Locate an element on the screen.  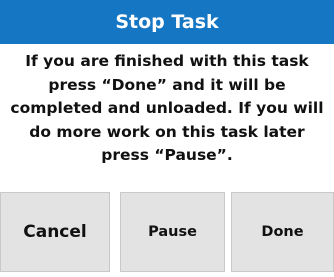
done-button: Done is located at coordinates (282, 232).